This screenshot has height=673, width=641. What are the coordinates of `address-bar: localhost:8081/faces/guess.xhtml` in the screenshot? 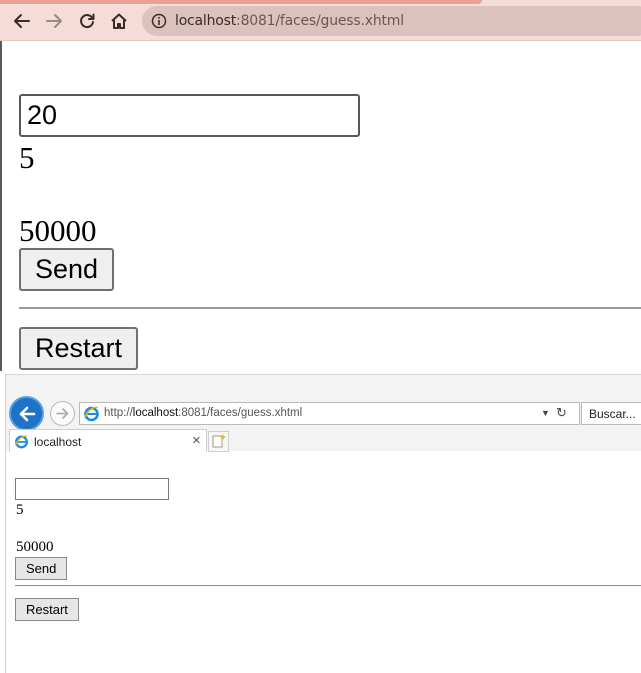 It's located at (391, 21).